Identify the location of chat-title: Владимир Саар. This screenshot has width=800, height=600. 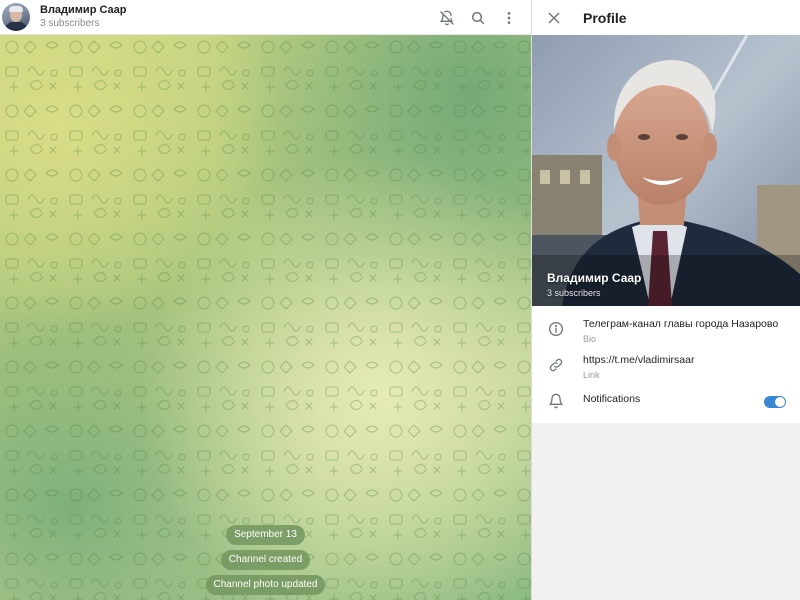
(83, 9).